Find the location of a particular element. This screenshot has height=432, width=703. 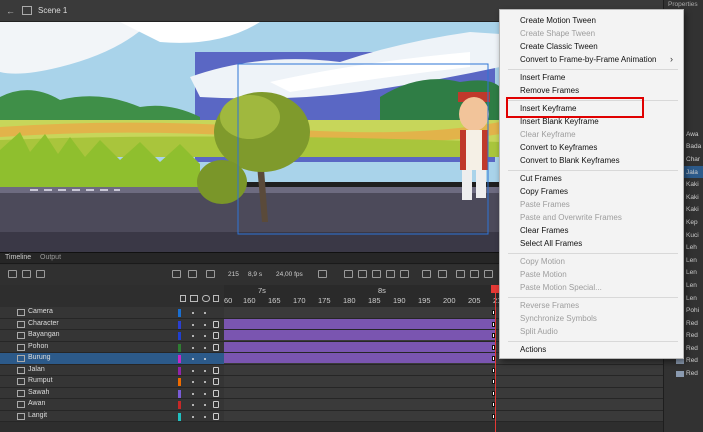

new-folder-icon is located at coordinates (26, 274).